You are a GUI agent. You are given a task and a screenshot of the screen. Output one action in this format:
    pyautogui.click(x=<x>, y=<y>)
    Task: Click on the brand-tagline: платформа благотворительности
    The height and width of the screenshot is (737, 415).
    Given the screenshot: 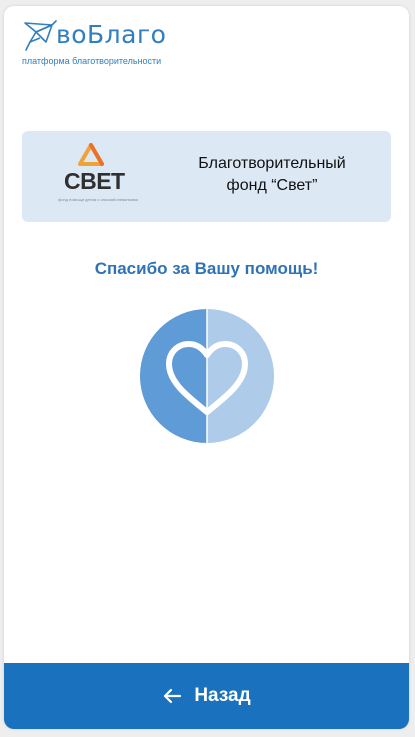 What is the action you would take?
    pyautogui.click(x=92, y=61)
    